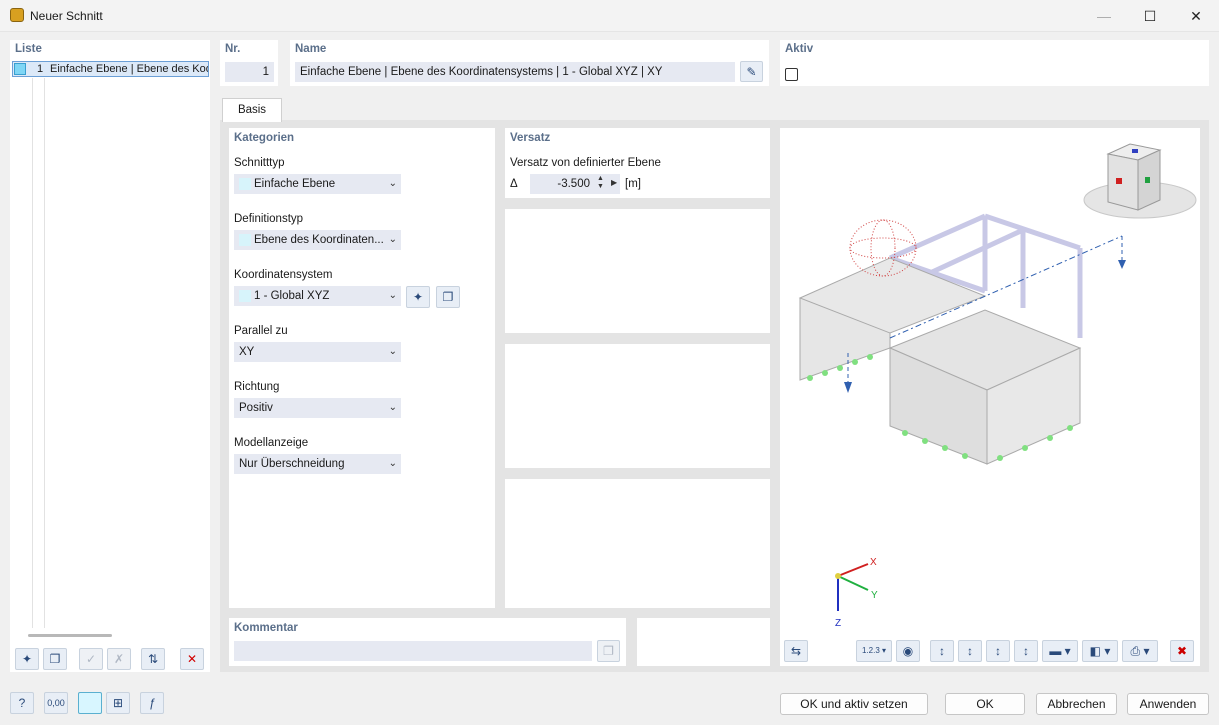 The height and width of the screenshot is (725, 1219). What do you see at coordinates (614, 182) in the screenshot?
I see `chevron-right-icon: ▶` at bounding box center [614, 182].